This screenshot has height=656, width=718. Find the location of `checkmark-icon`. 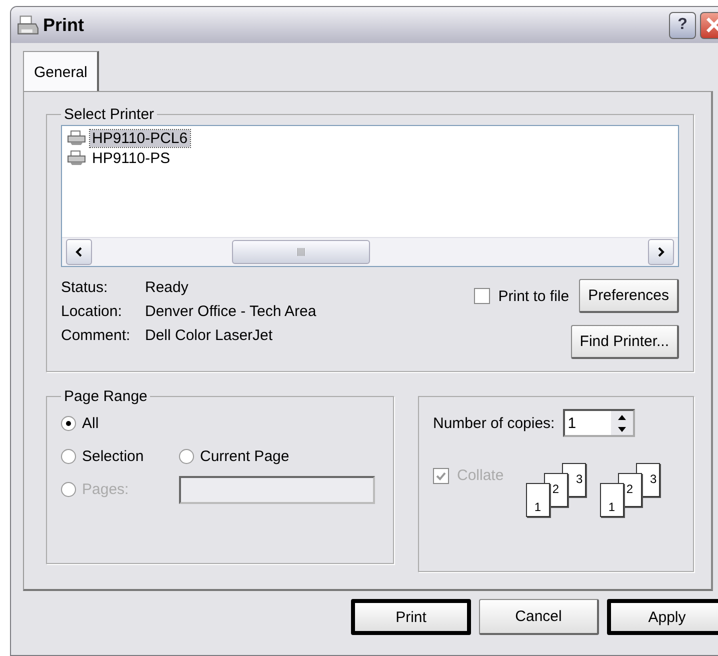

checkmark-icon is located at coordinates (441, 475).